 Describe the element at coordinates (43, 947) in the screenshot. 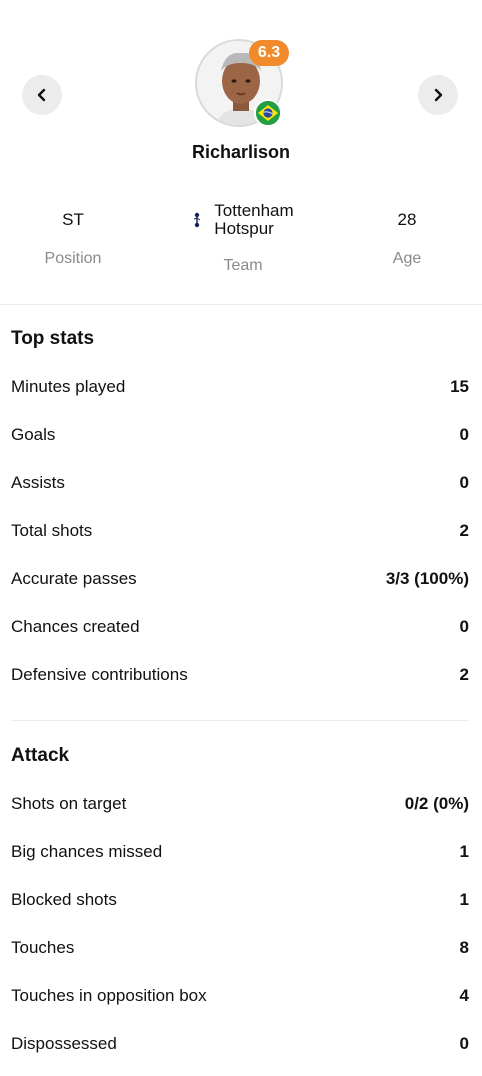

I see `stat-label: Touches` at that location.